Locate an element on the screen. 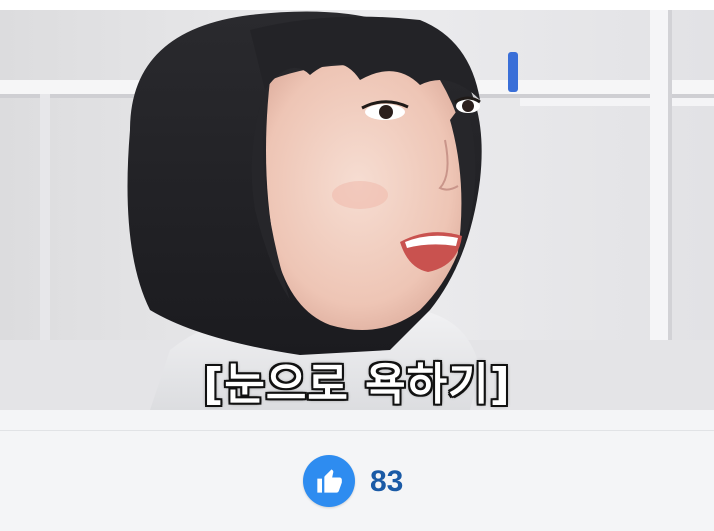 The height and width of the screenshot is (531, 714). like-count: 83 is located at coordinates (387, 481).